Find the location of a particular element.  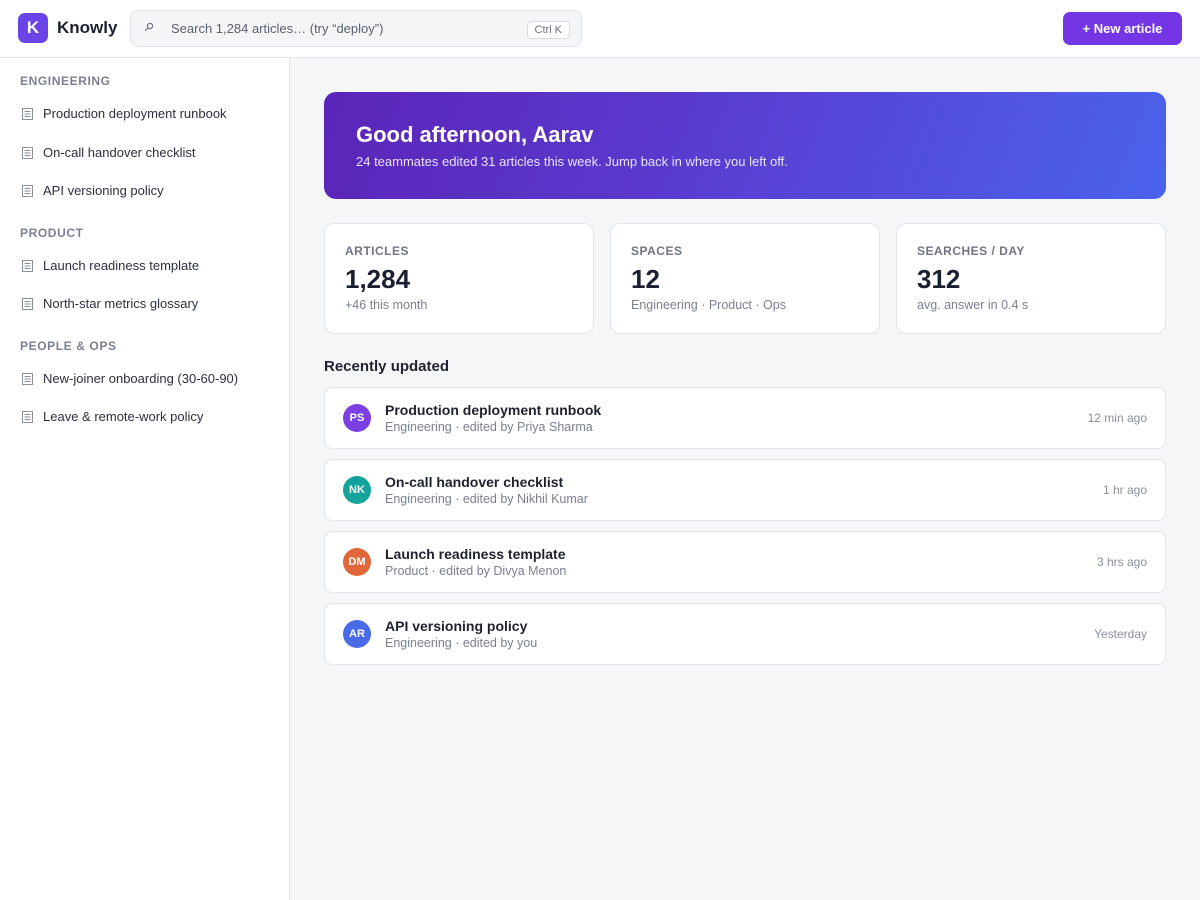

stat-label: ARTICLES is located at coordinates (377, 251).